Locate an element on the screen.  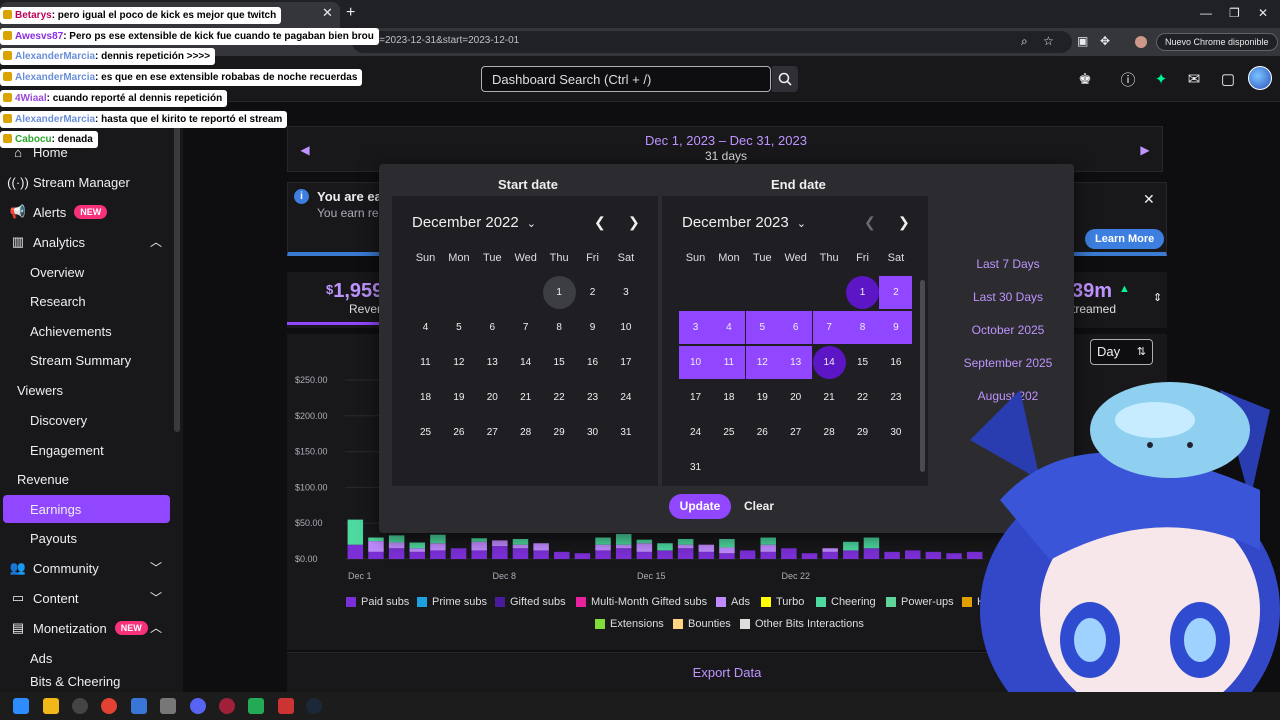
calendar-day: 27 is located at coordinates (795, 432).